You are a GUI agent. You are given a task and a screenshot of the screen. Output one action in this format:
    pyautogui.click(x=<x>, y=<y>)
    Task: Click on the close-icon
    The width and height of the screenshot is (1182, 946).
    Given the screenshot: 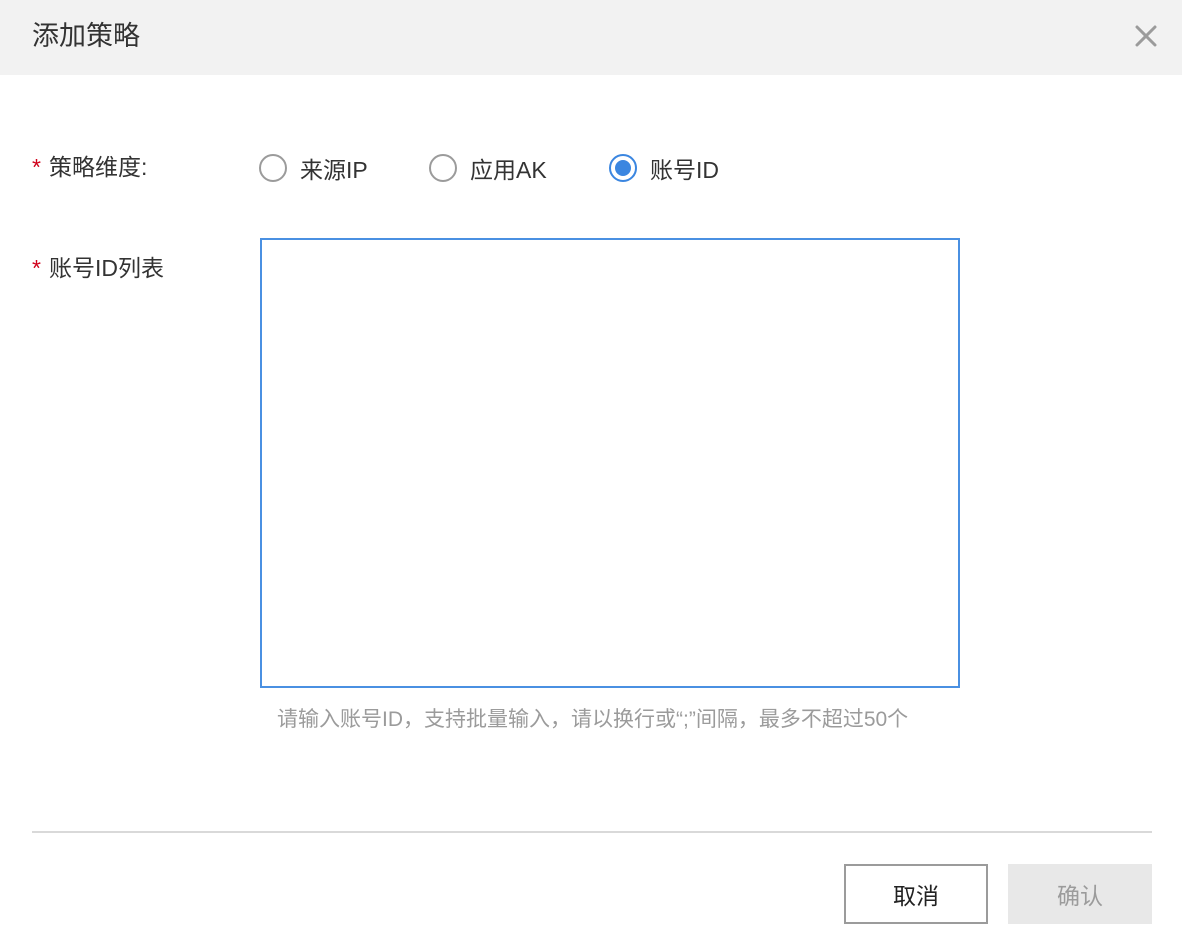 What is the action you would take?
    pyautogui.click(x=1146, y=36)
    